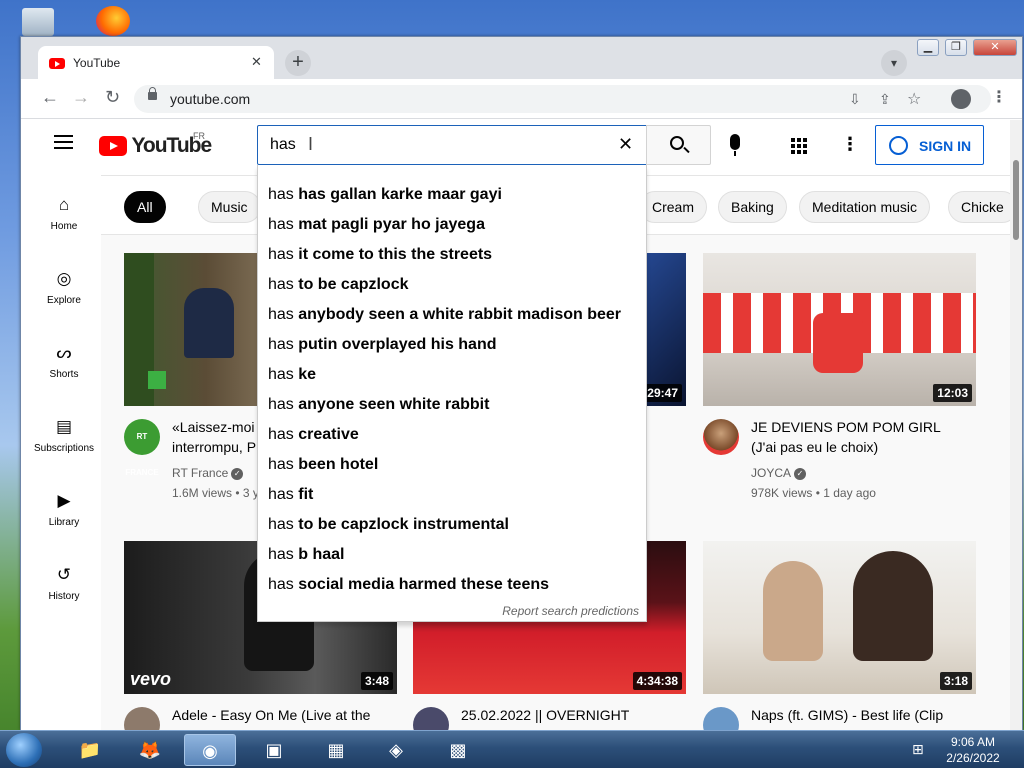  I want to click on suggestion-item: has it come to this the streets, so click(452, 255).